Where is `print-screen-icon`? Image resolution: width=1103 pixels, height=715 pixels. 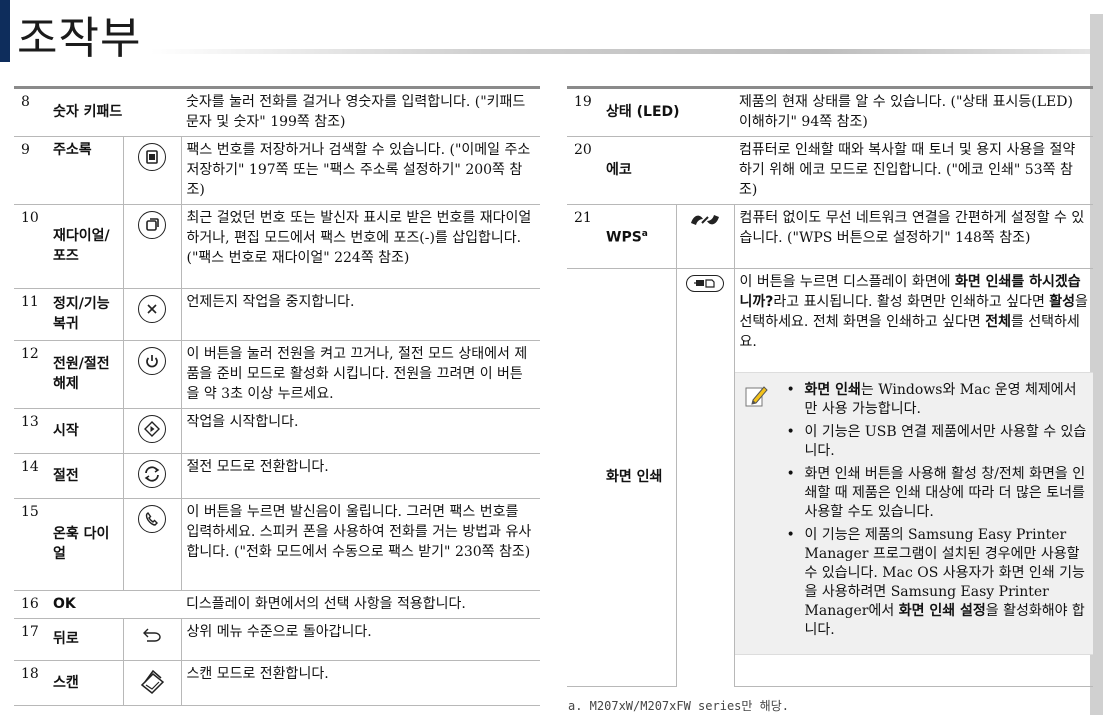
print-screen-icon is located at coordinates (705, 477).